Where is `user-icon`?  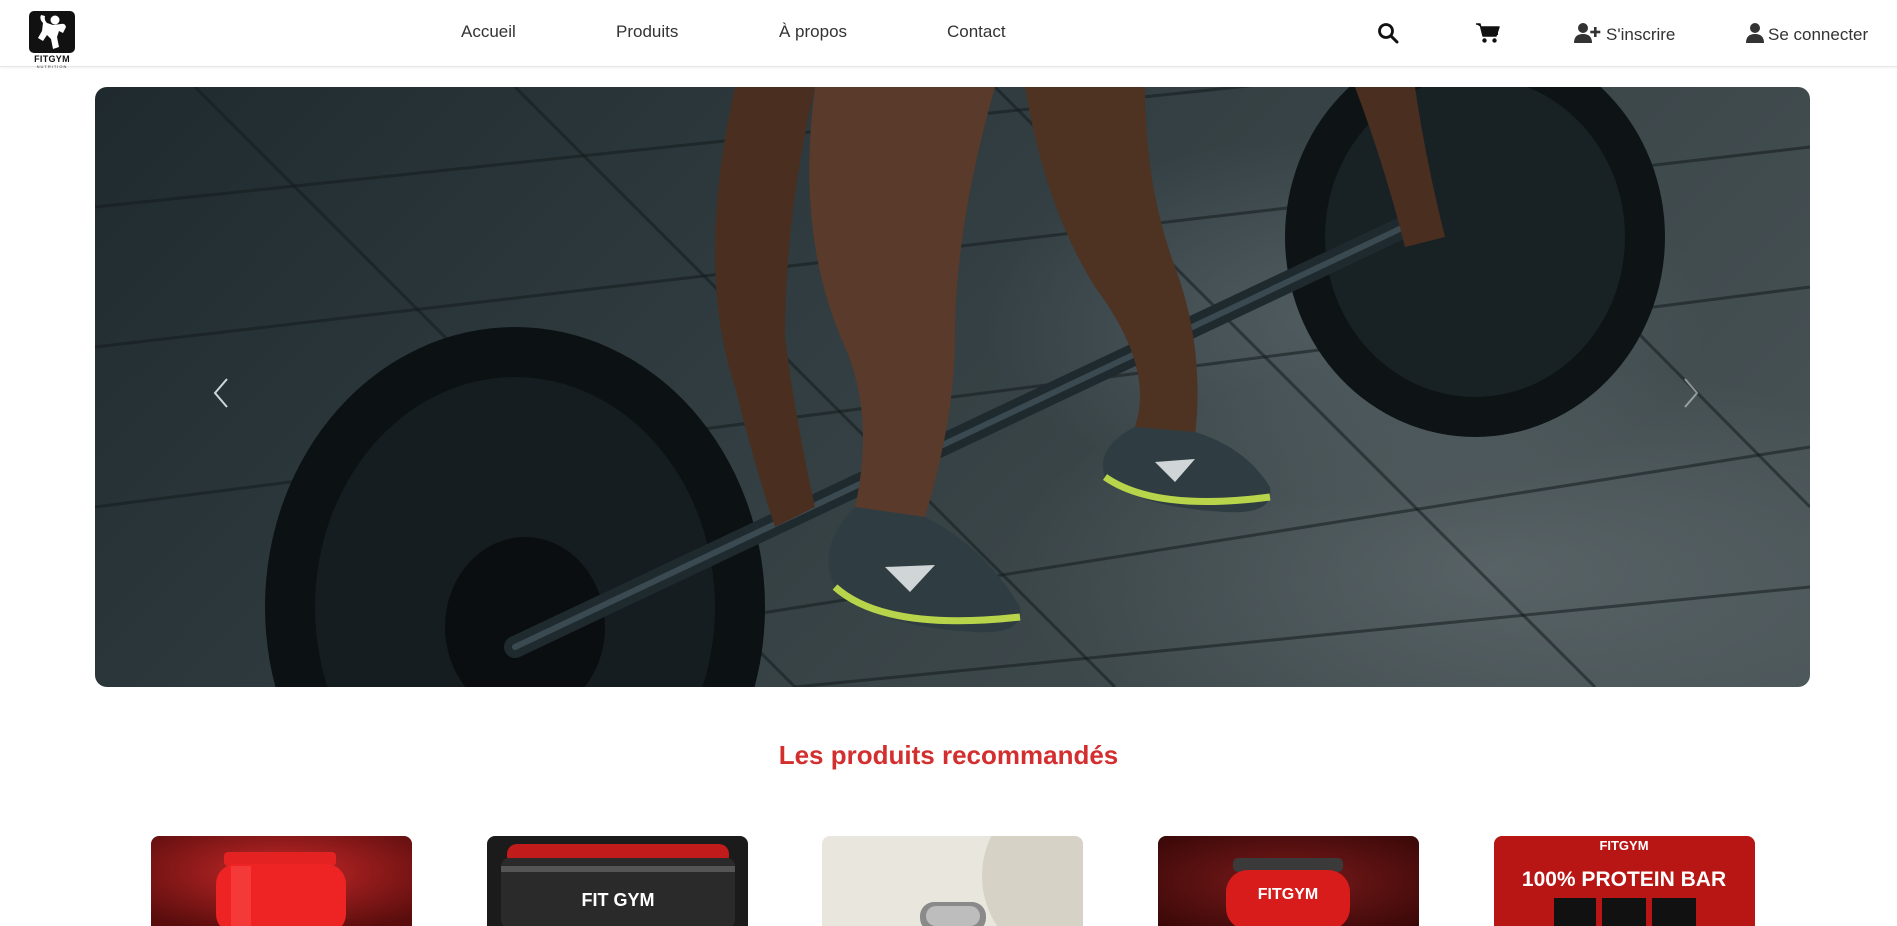 user-icon is located at coordinates (1755, 35).